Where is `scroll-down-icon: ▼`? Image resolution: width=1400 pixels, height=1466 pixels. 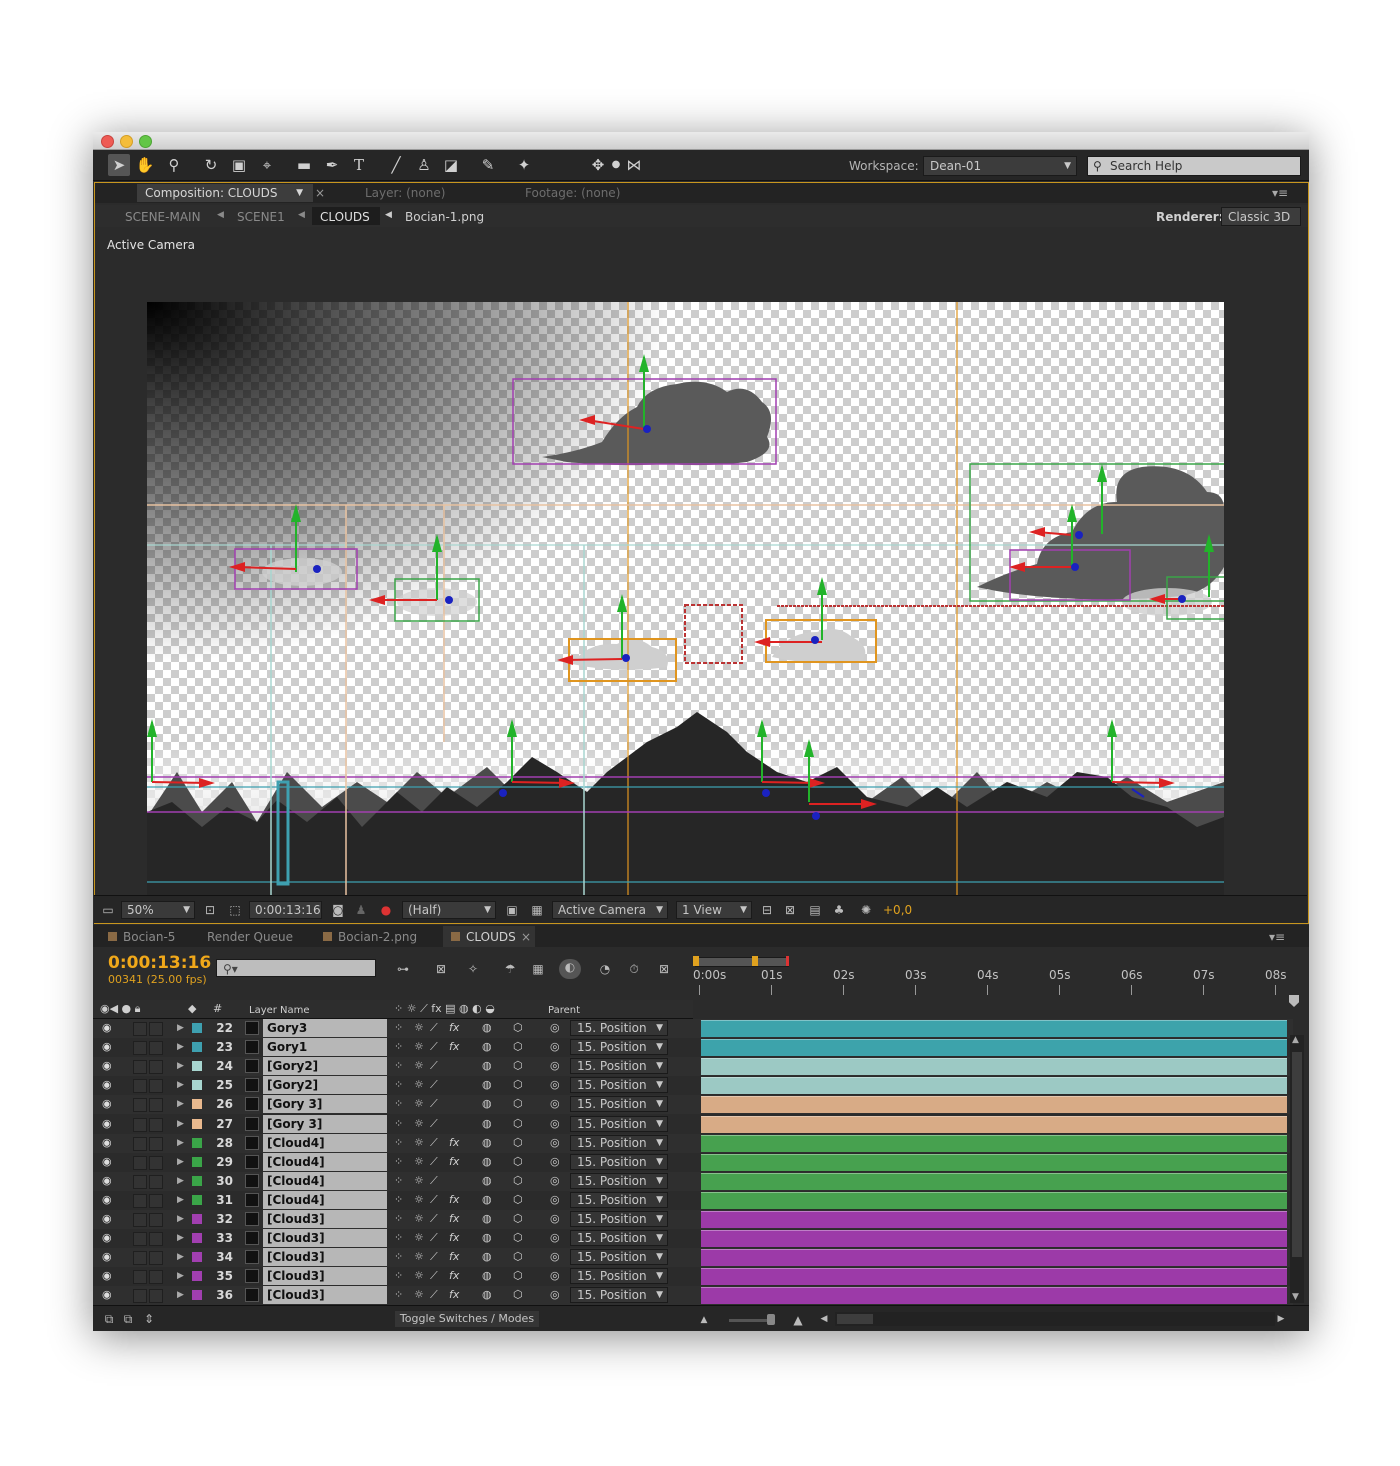
scroll-down-icon: ▼ is located at coordinates (1295, 1297).